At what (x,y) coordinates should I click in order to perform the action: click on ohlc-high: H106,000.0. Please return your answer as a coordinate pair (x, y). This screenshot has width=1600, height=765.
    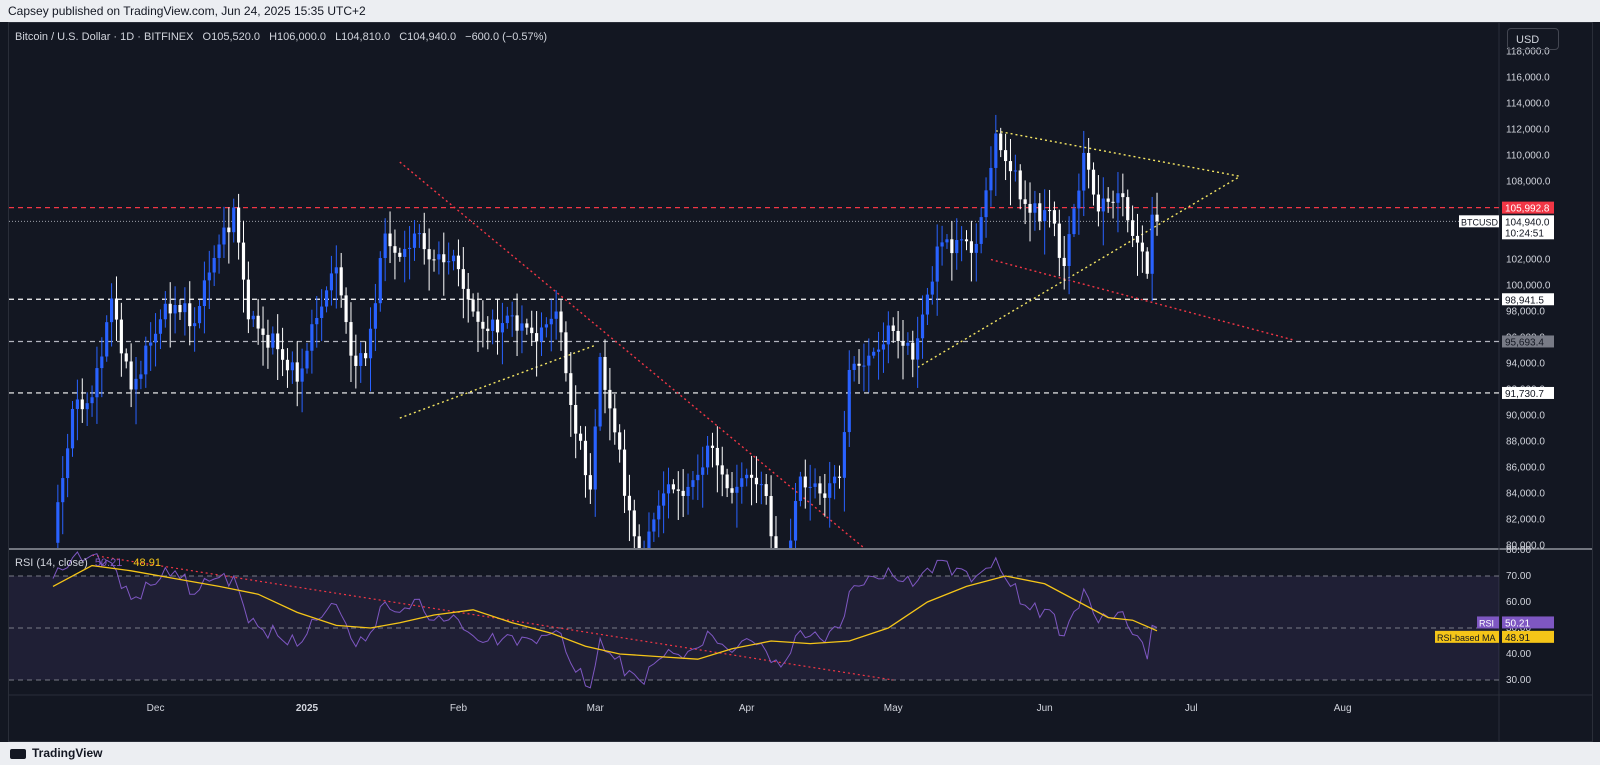
    Looking at the image, I should click on (297, 37).